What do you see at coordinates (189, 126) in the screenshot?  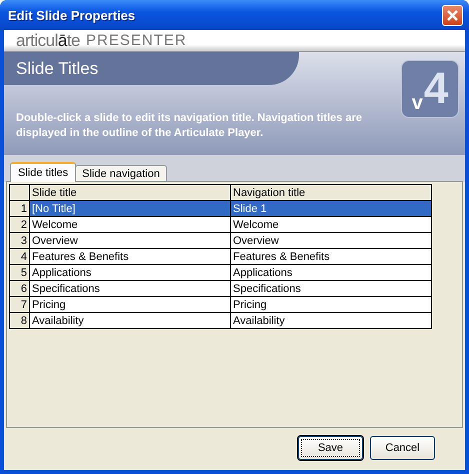 I see `description-text: Double-click a slide to edit its navigation title. Navigation titles are displayed in the outline of the Articulate Player.` at bounding box center [189, 126].